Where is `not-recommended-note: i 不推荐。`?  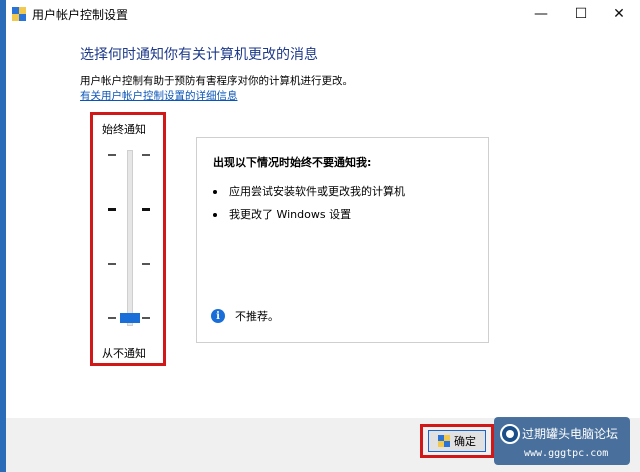 not-recommended-note: i 不推荐。 is located at coordinates (245, 316).